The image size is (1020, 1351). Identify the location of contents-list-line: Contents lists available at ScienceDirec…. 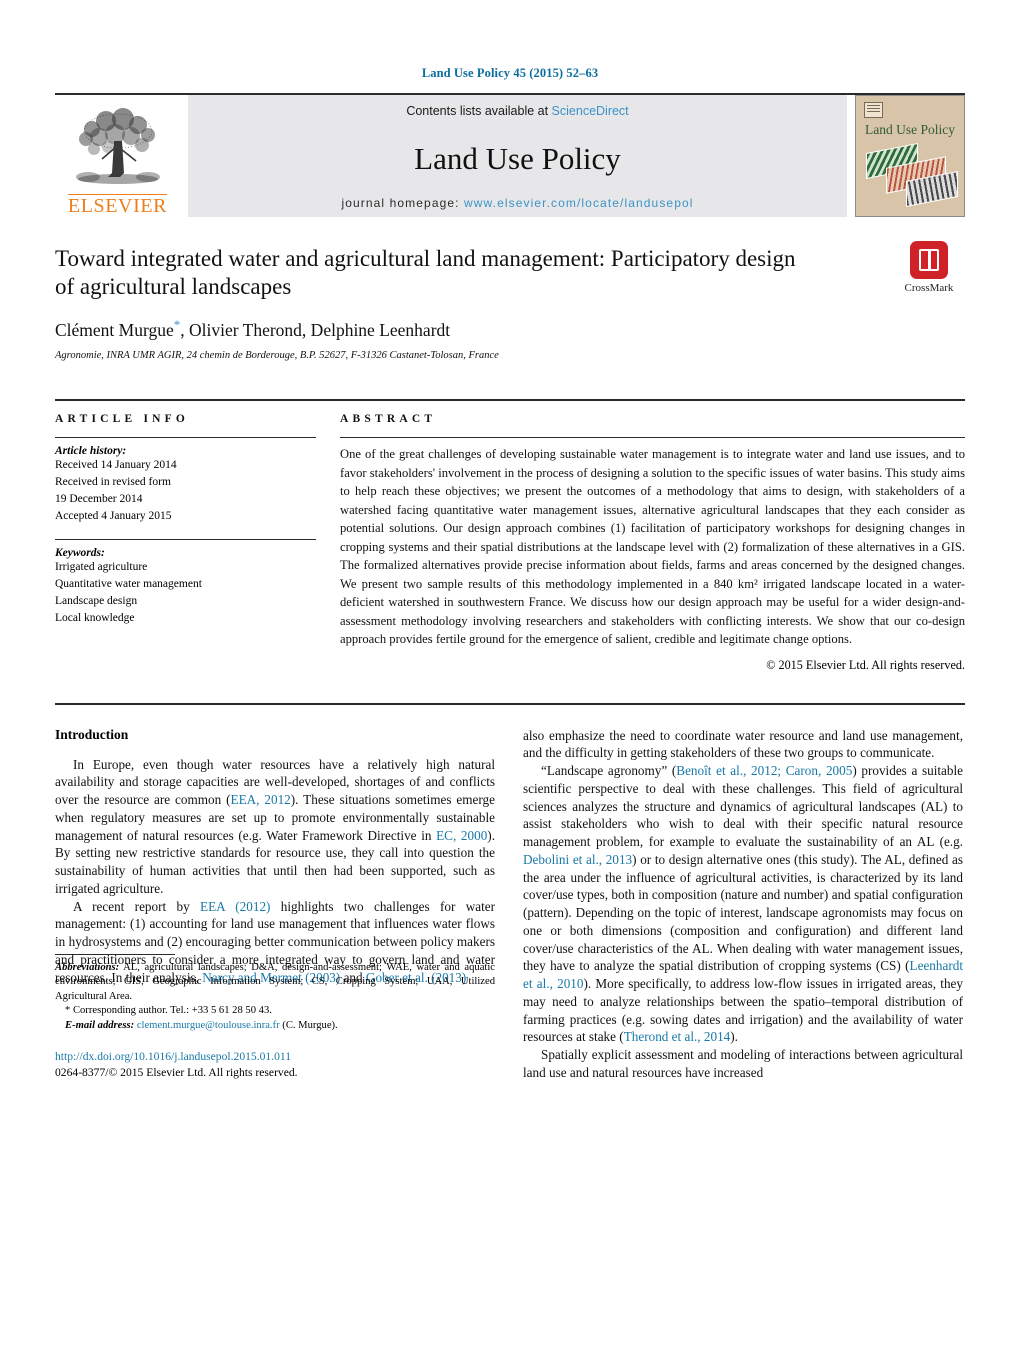
(517, 111).